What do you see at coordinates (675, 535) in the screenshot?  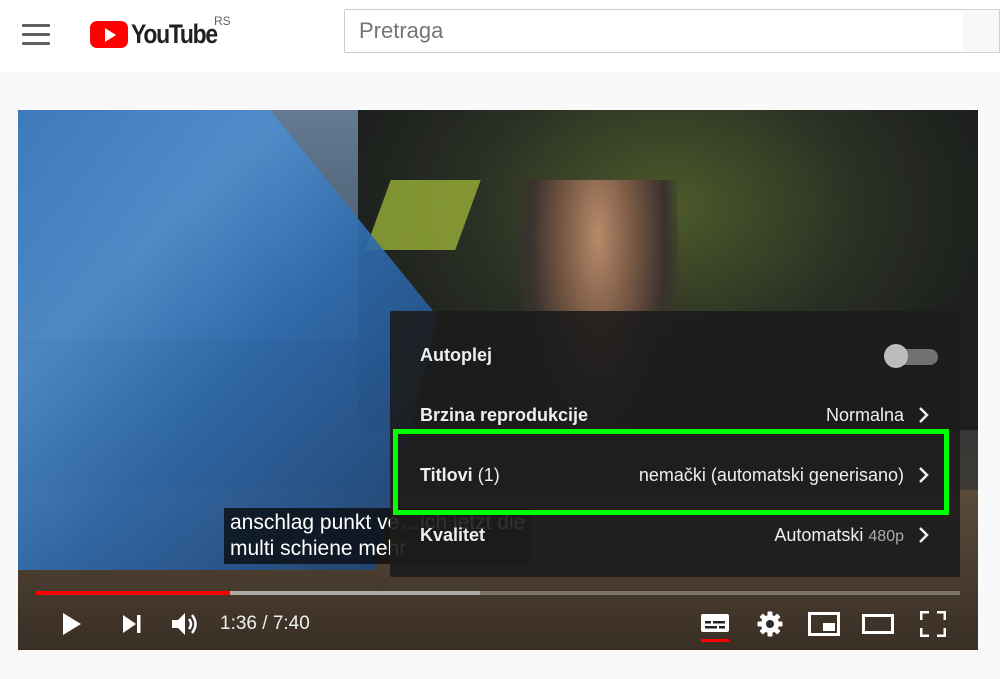 I see `menu-item-quality: Kvalitet Automatski 480p` at bounding box center [675, 535].